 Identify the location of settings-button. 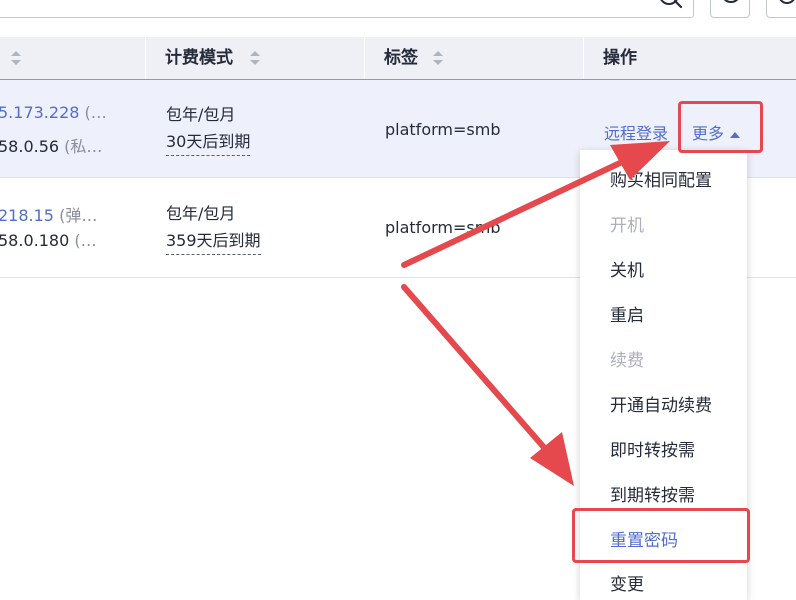
(781, 9).